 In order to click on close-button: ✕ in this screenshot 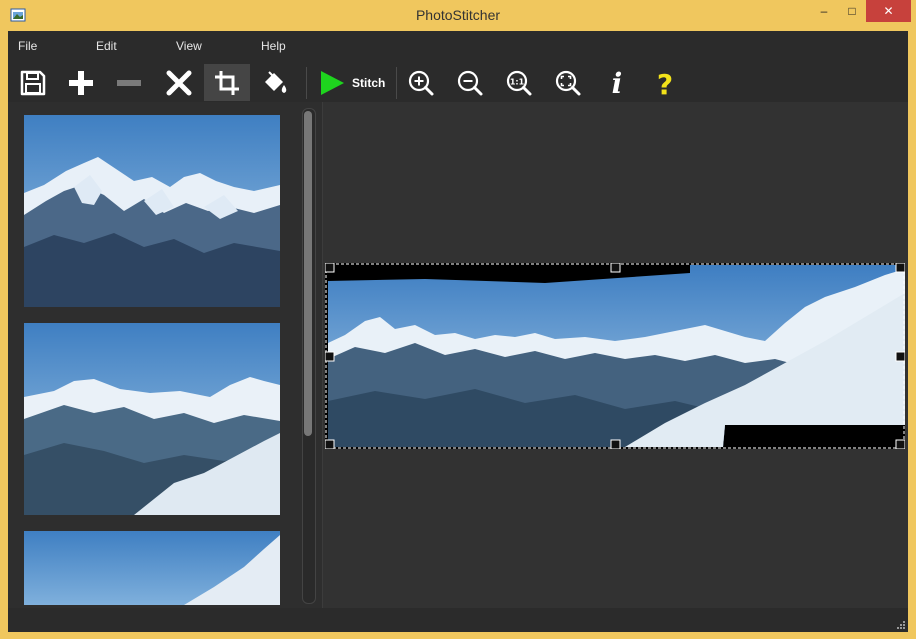, I will do `click(888, 11)`.